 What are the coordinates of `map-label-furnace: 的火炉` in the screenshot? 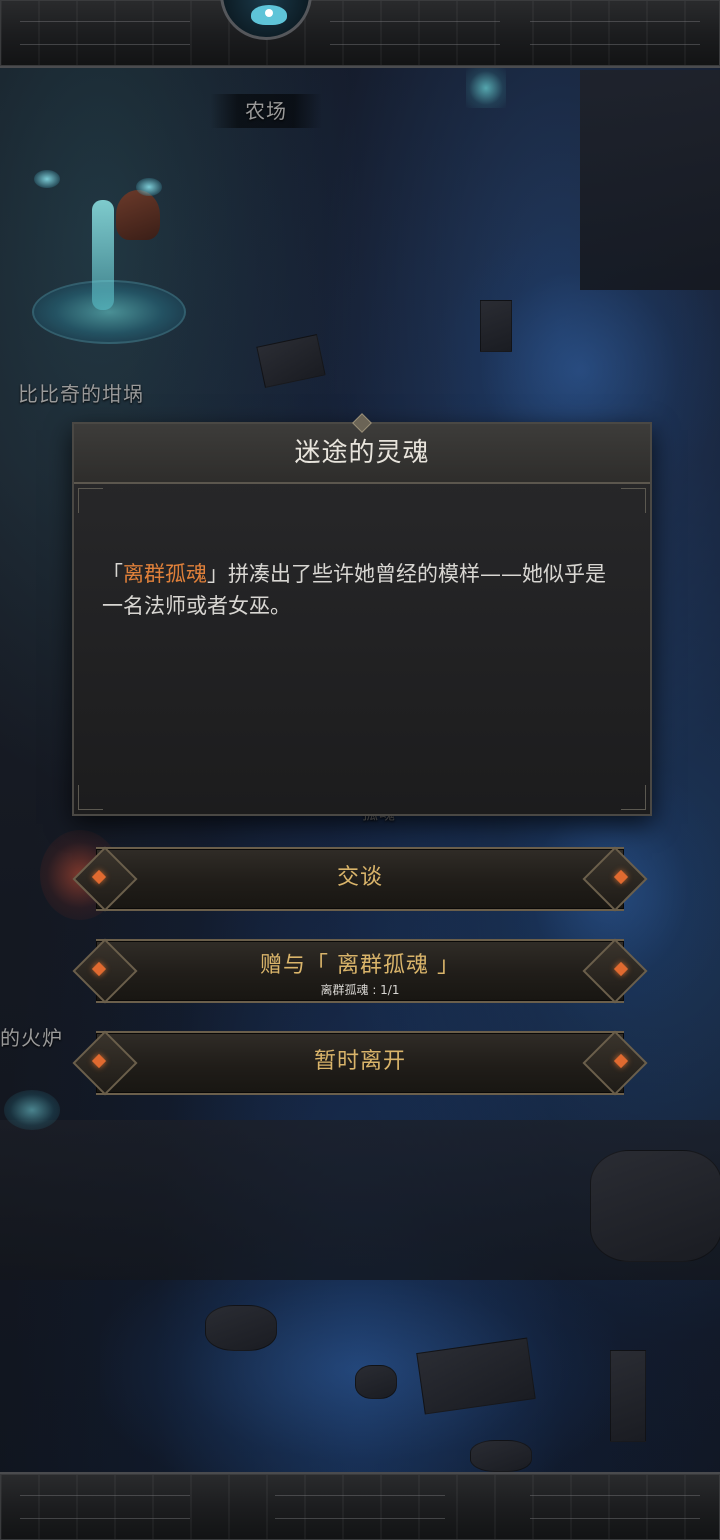 It's located at (31, 1036).